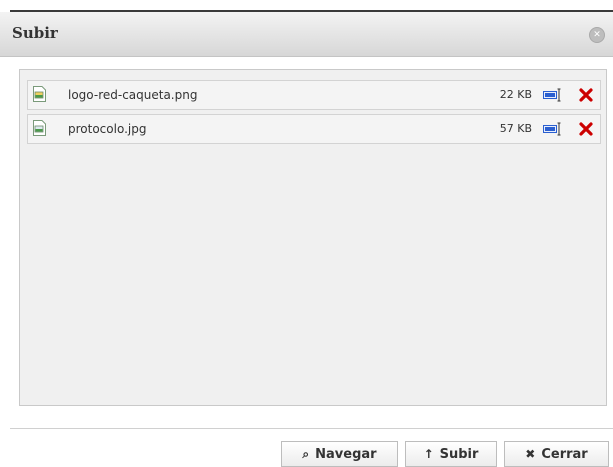 This screenshot has height=467, width=613. I want to click on subir-button-label: Subir, so click(459, 454).